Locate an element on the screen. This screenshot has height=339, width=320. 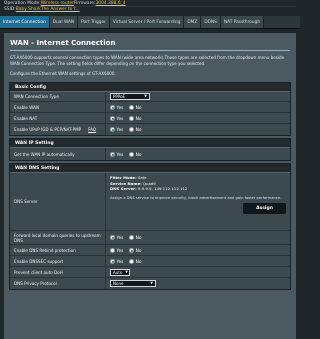
dns-server-line-value: 9.9.9.9, 149.112.112.112 is located at coordinates (162, 189).